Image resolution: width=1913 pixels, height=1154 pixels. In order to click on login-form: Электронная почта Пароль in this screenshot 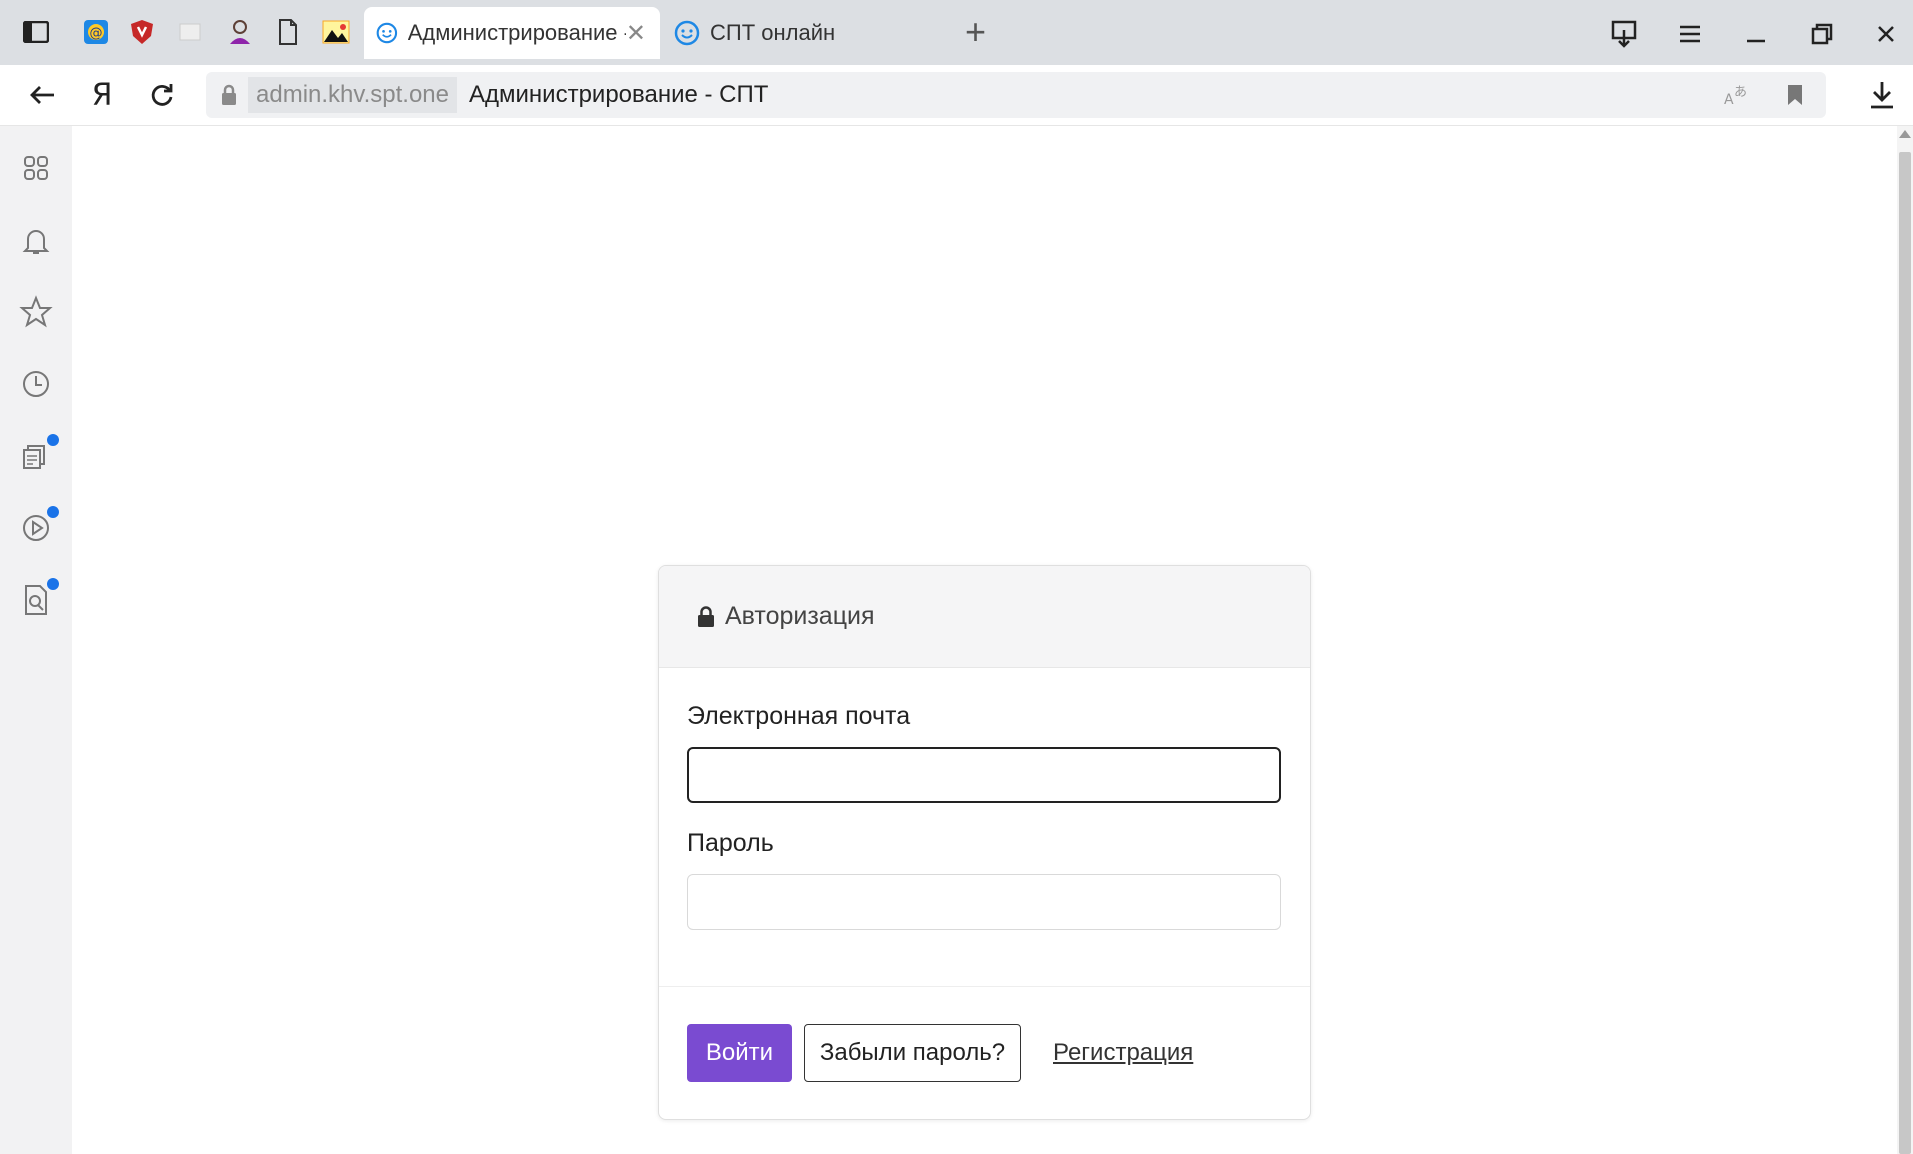, I will do `click(984, 799)`.